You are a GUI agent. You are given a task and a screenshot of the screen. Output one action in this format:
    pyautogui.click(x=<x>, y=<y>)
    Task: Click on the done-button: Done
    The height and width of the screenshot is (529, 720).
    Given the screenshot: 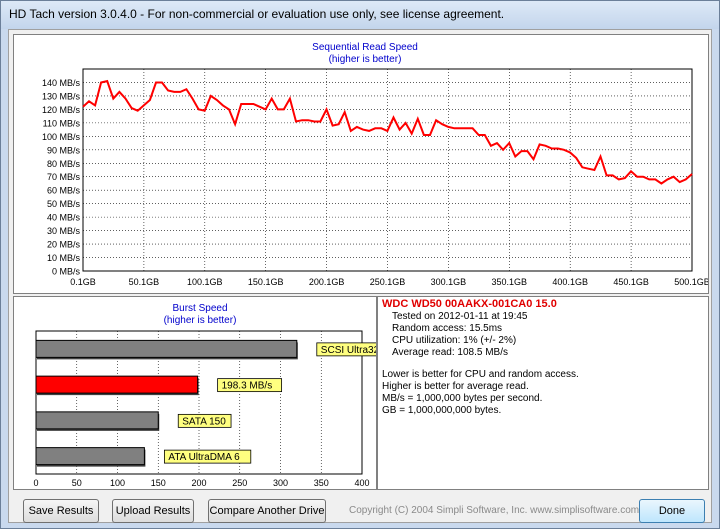 What is the action you would take?
    pyautogui.click(x=672, y=511)
    